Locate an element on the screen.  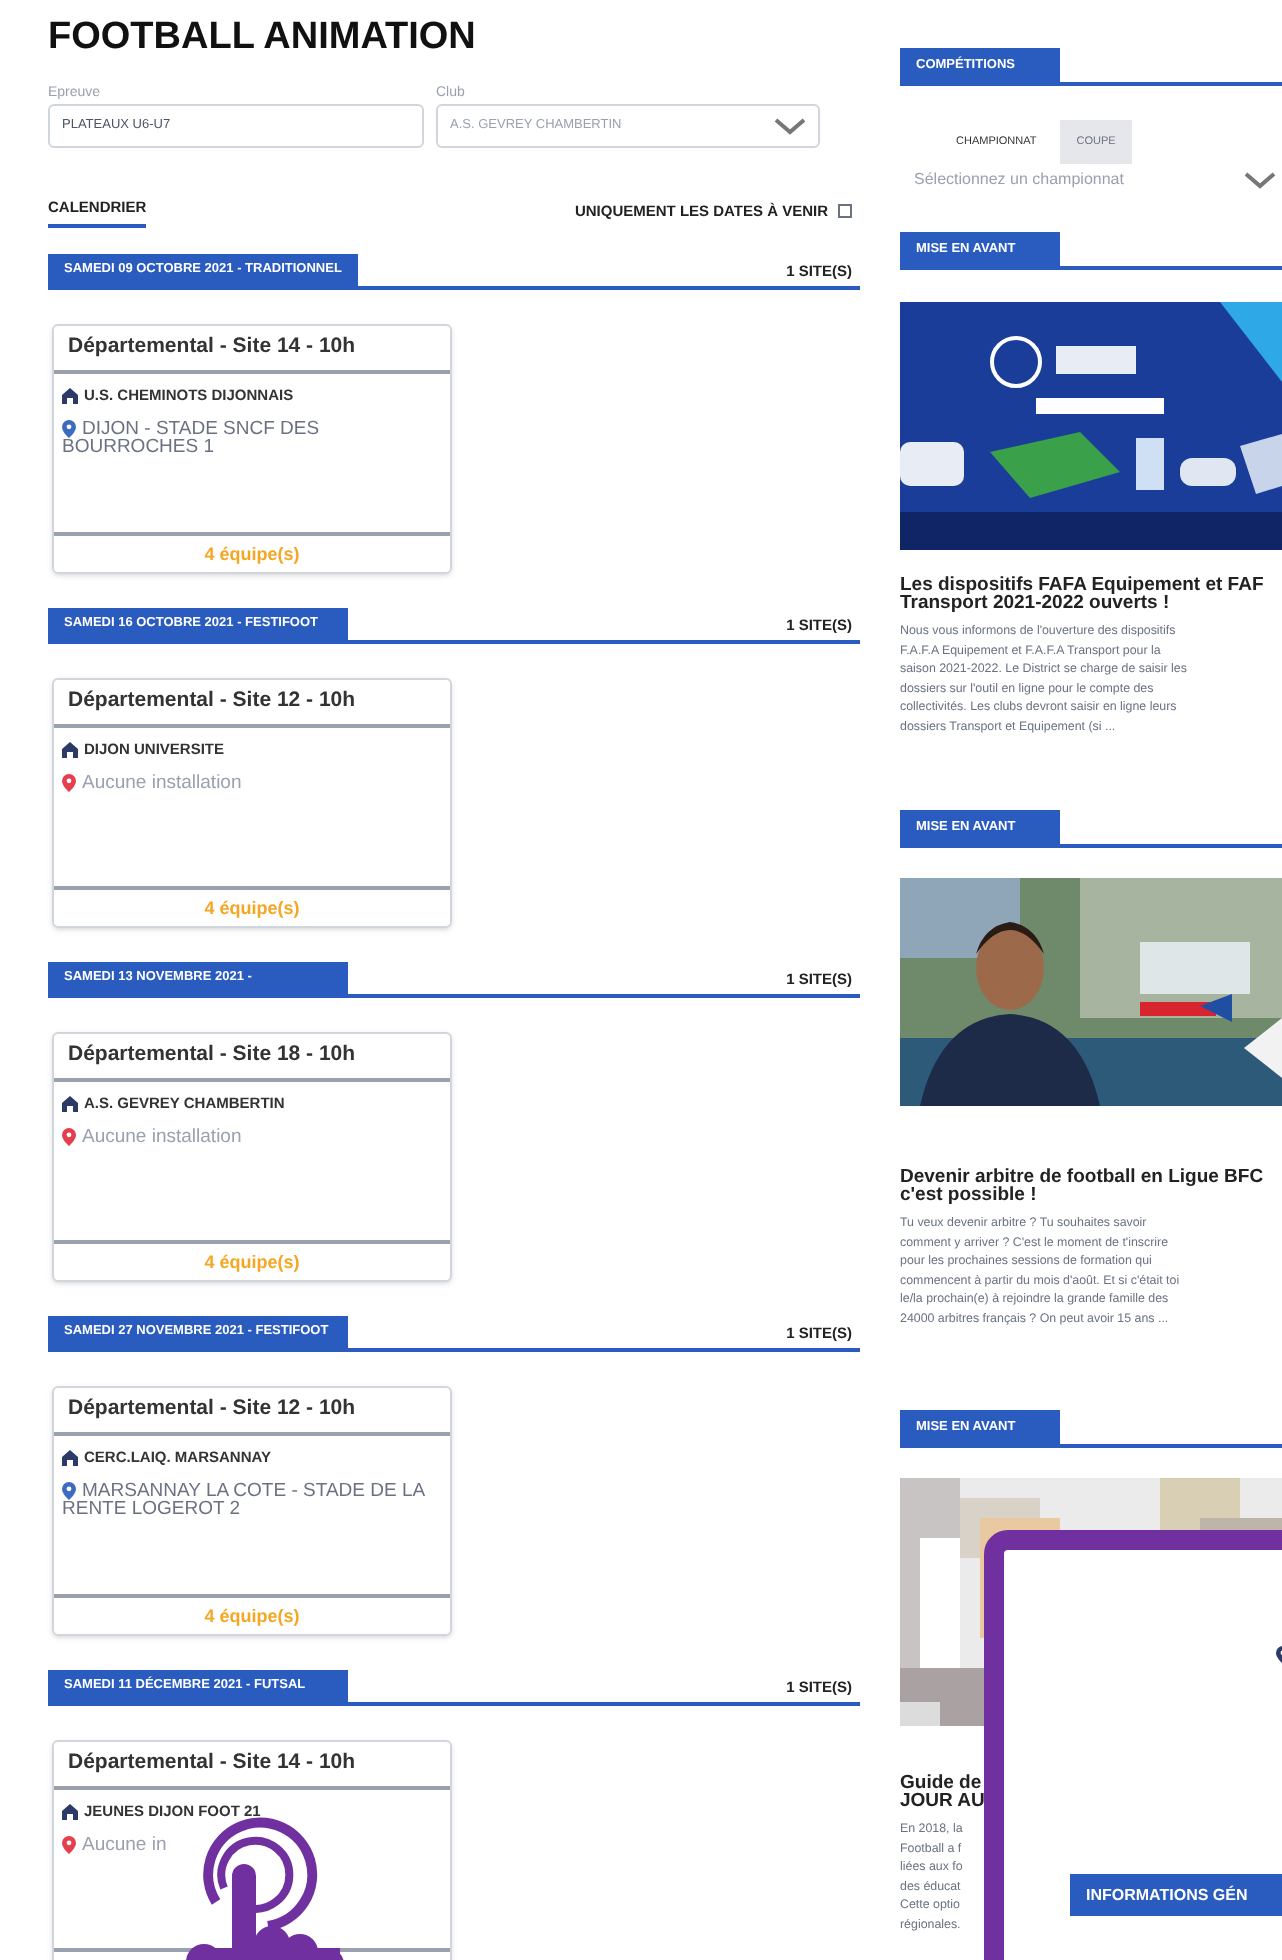
location-text: Aucune in is located at coordinates (252, 1844).